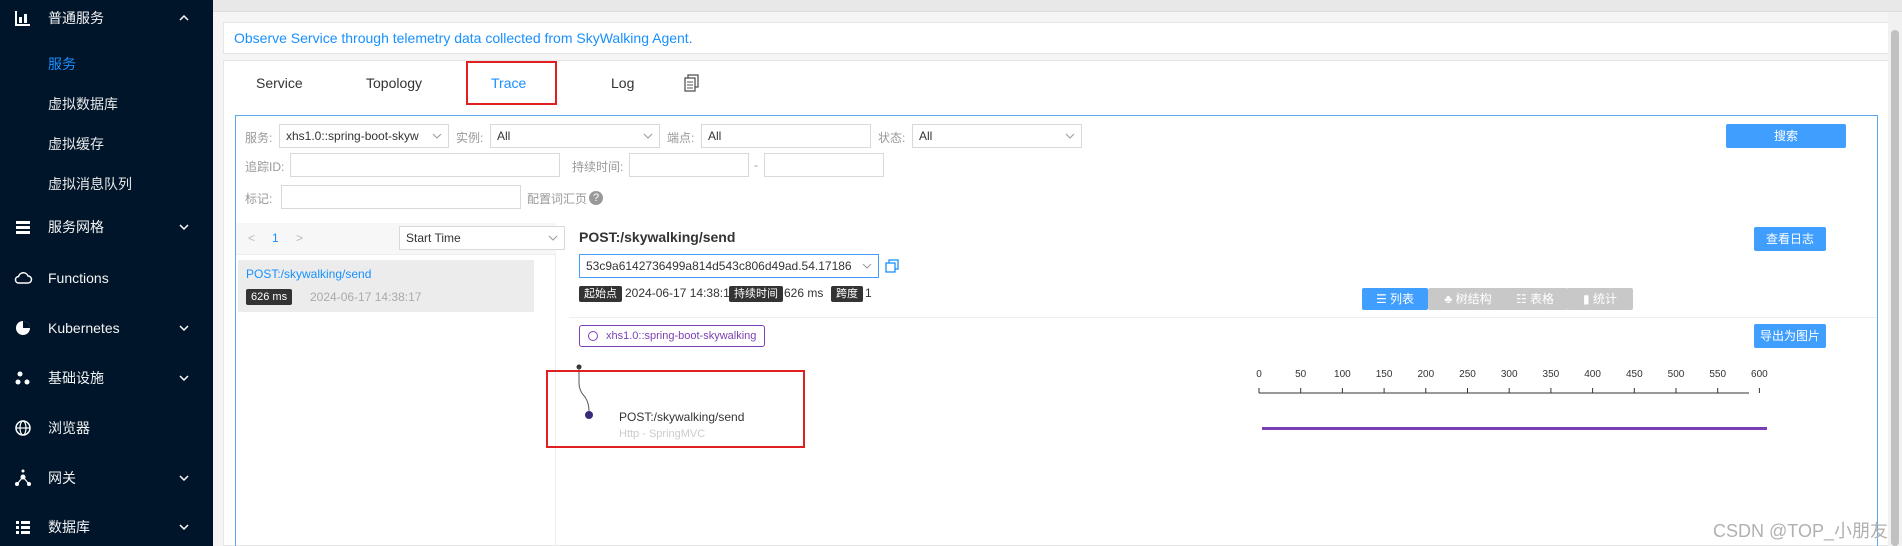  Describe the element at coordinates (511, 83) in the screenshot. I see `highlight-box-trace-tab` at that location.